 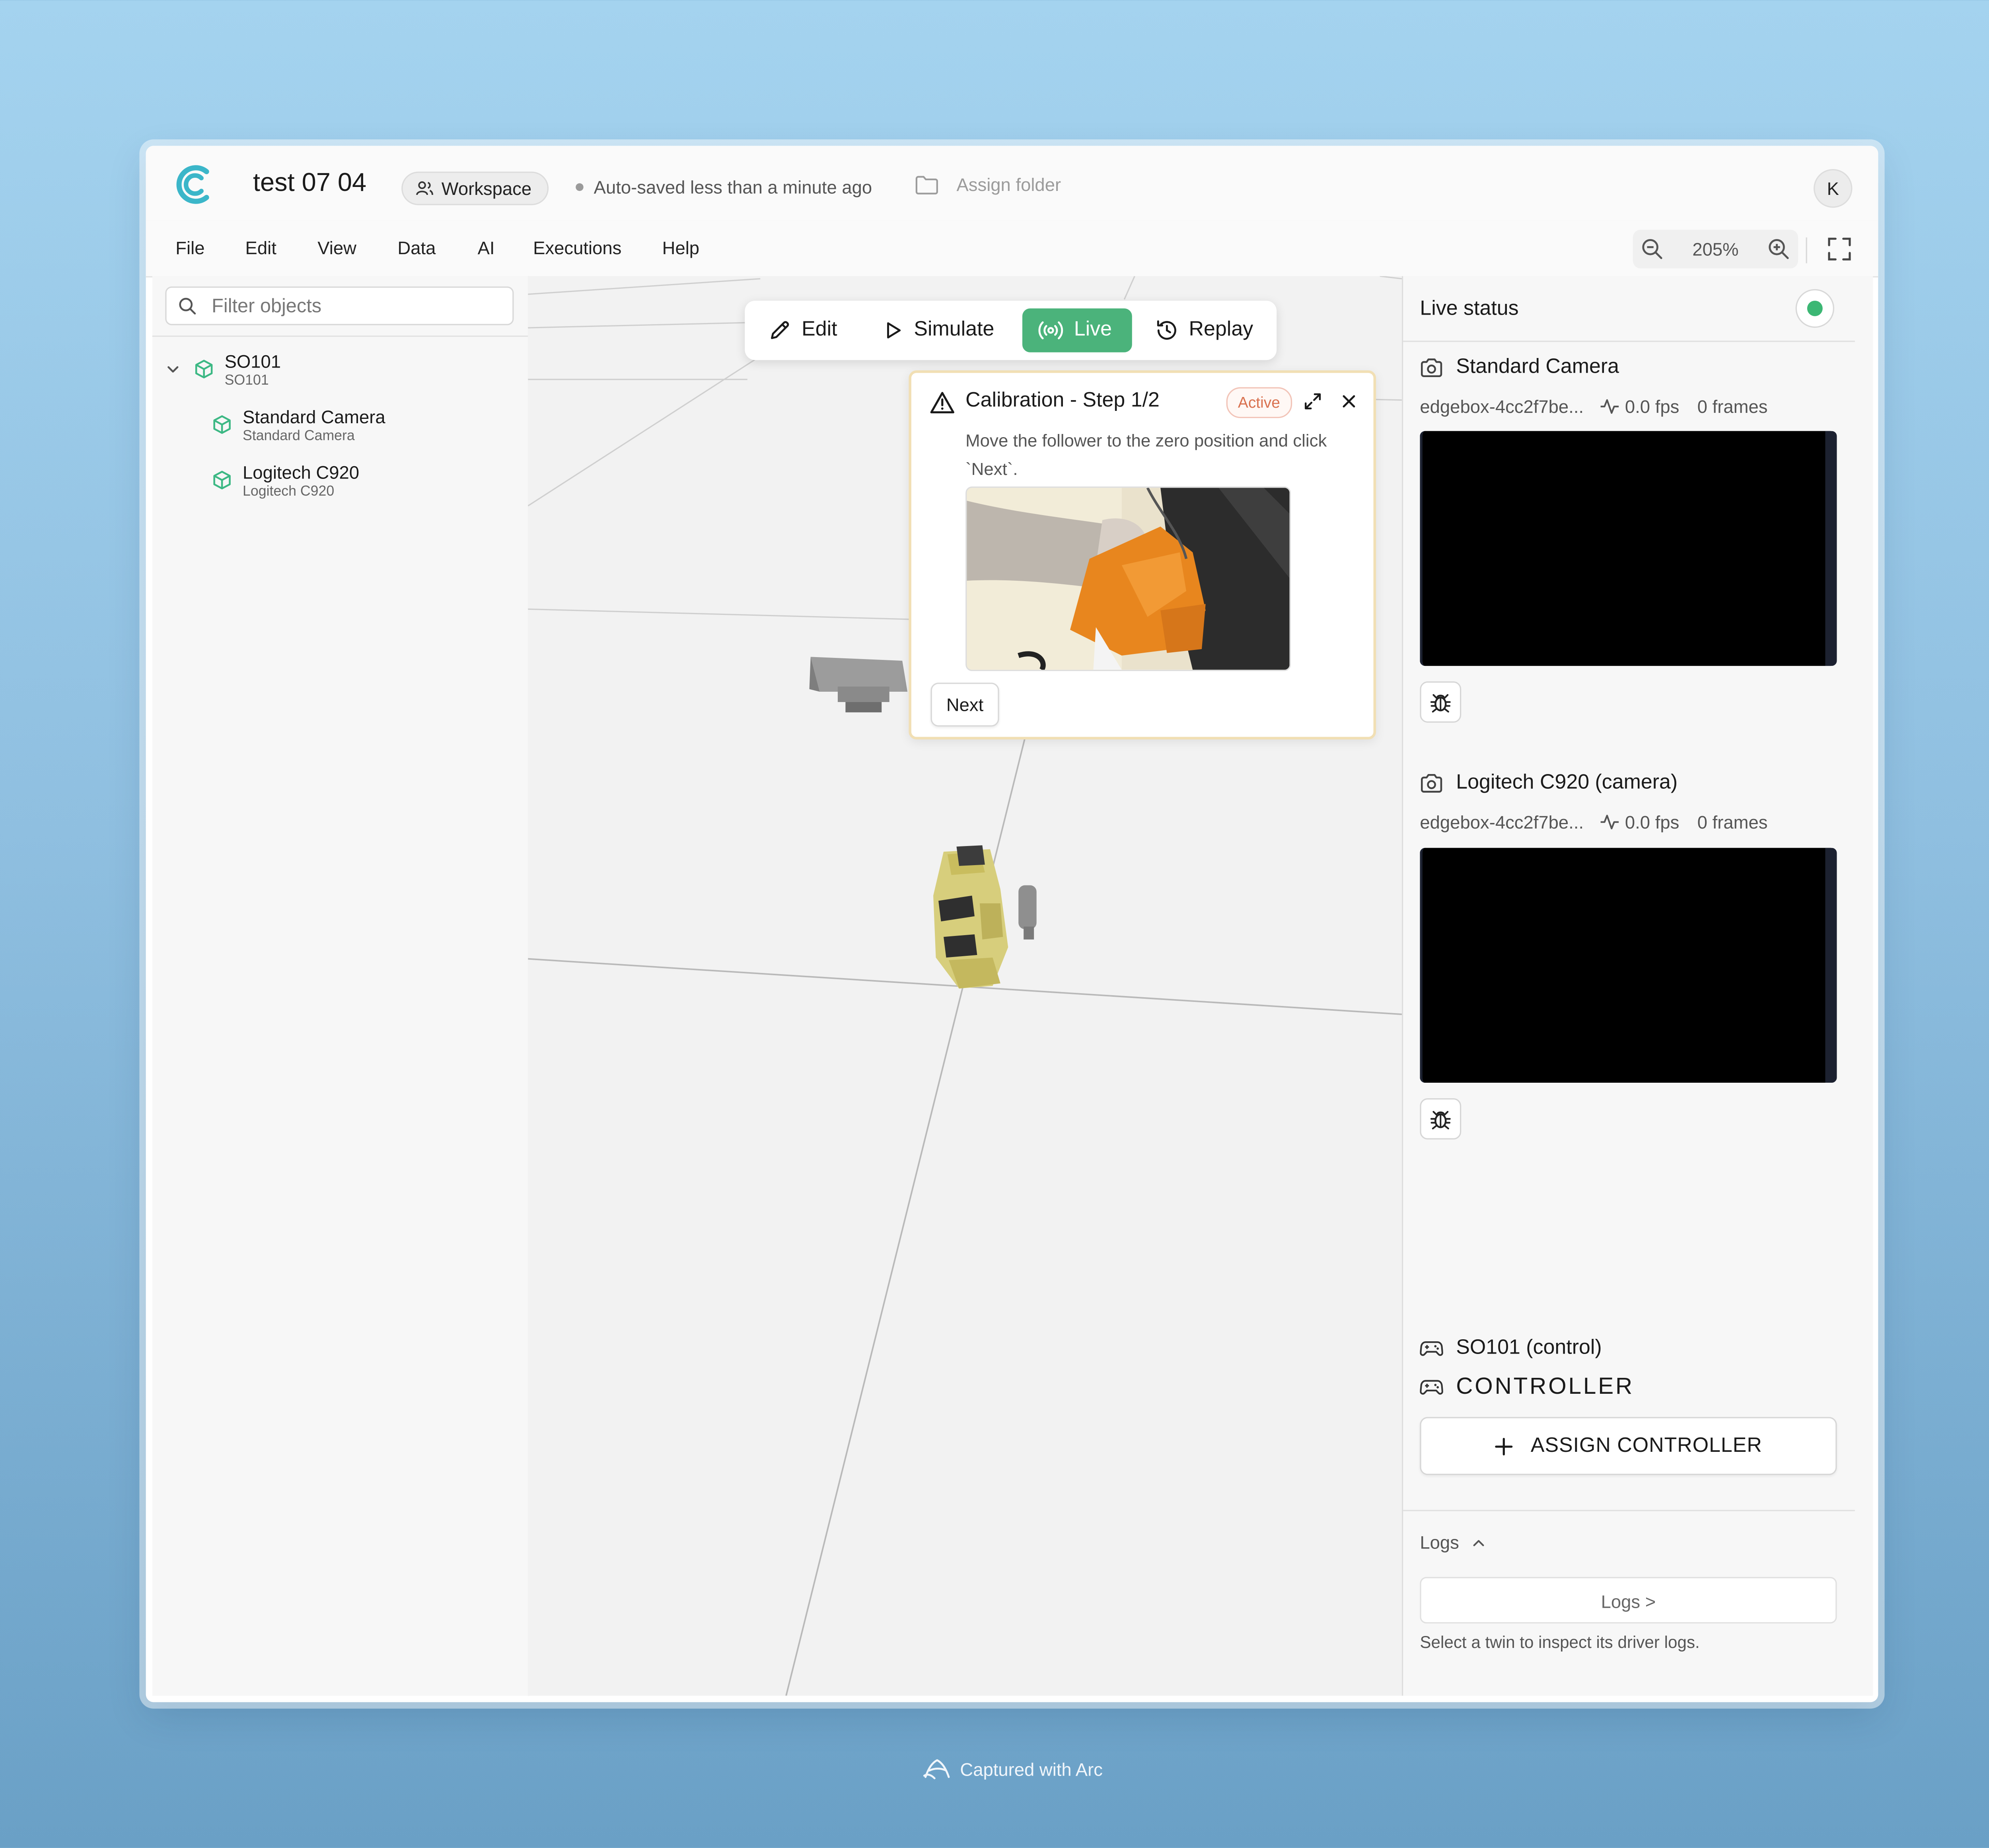 I want to click on mode-replay-label: Replay, so click(x=1221, y=330).